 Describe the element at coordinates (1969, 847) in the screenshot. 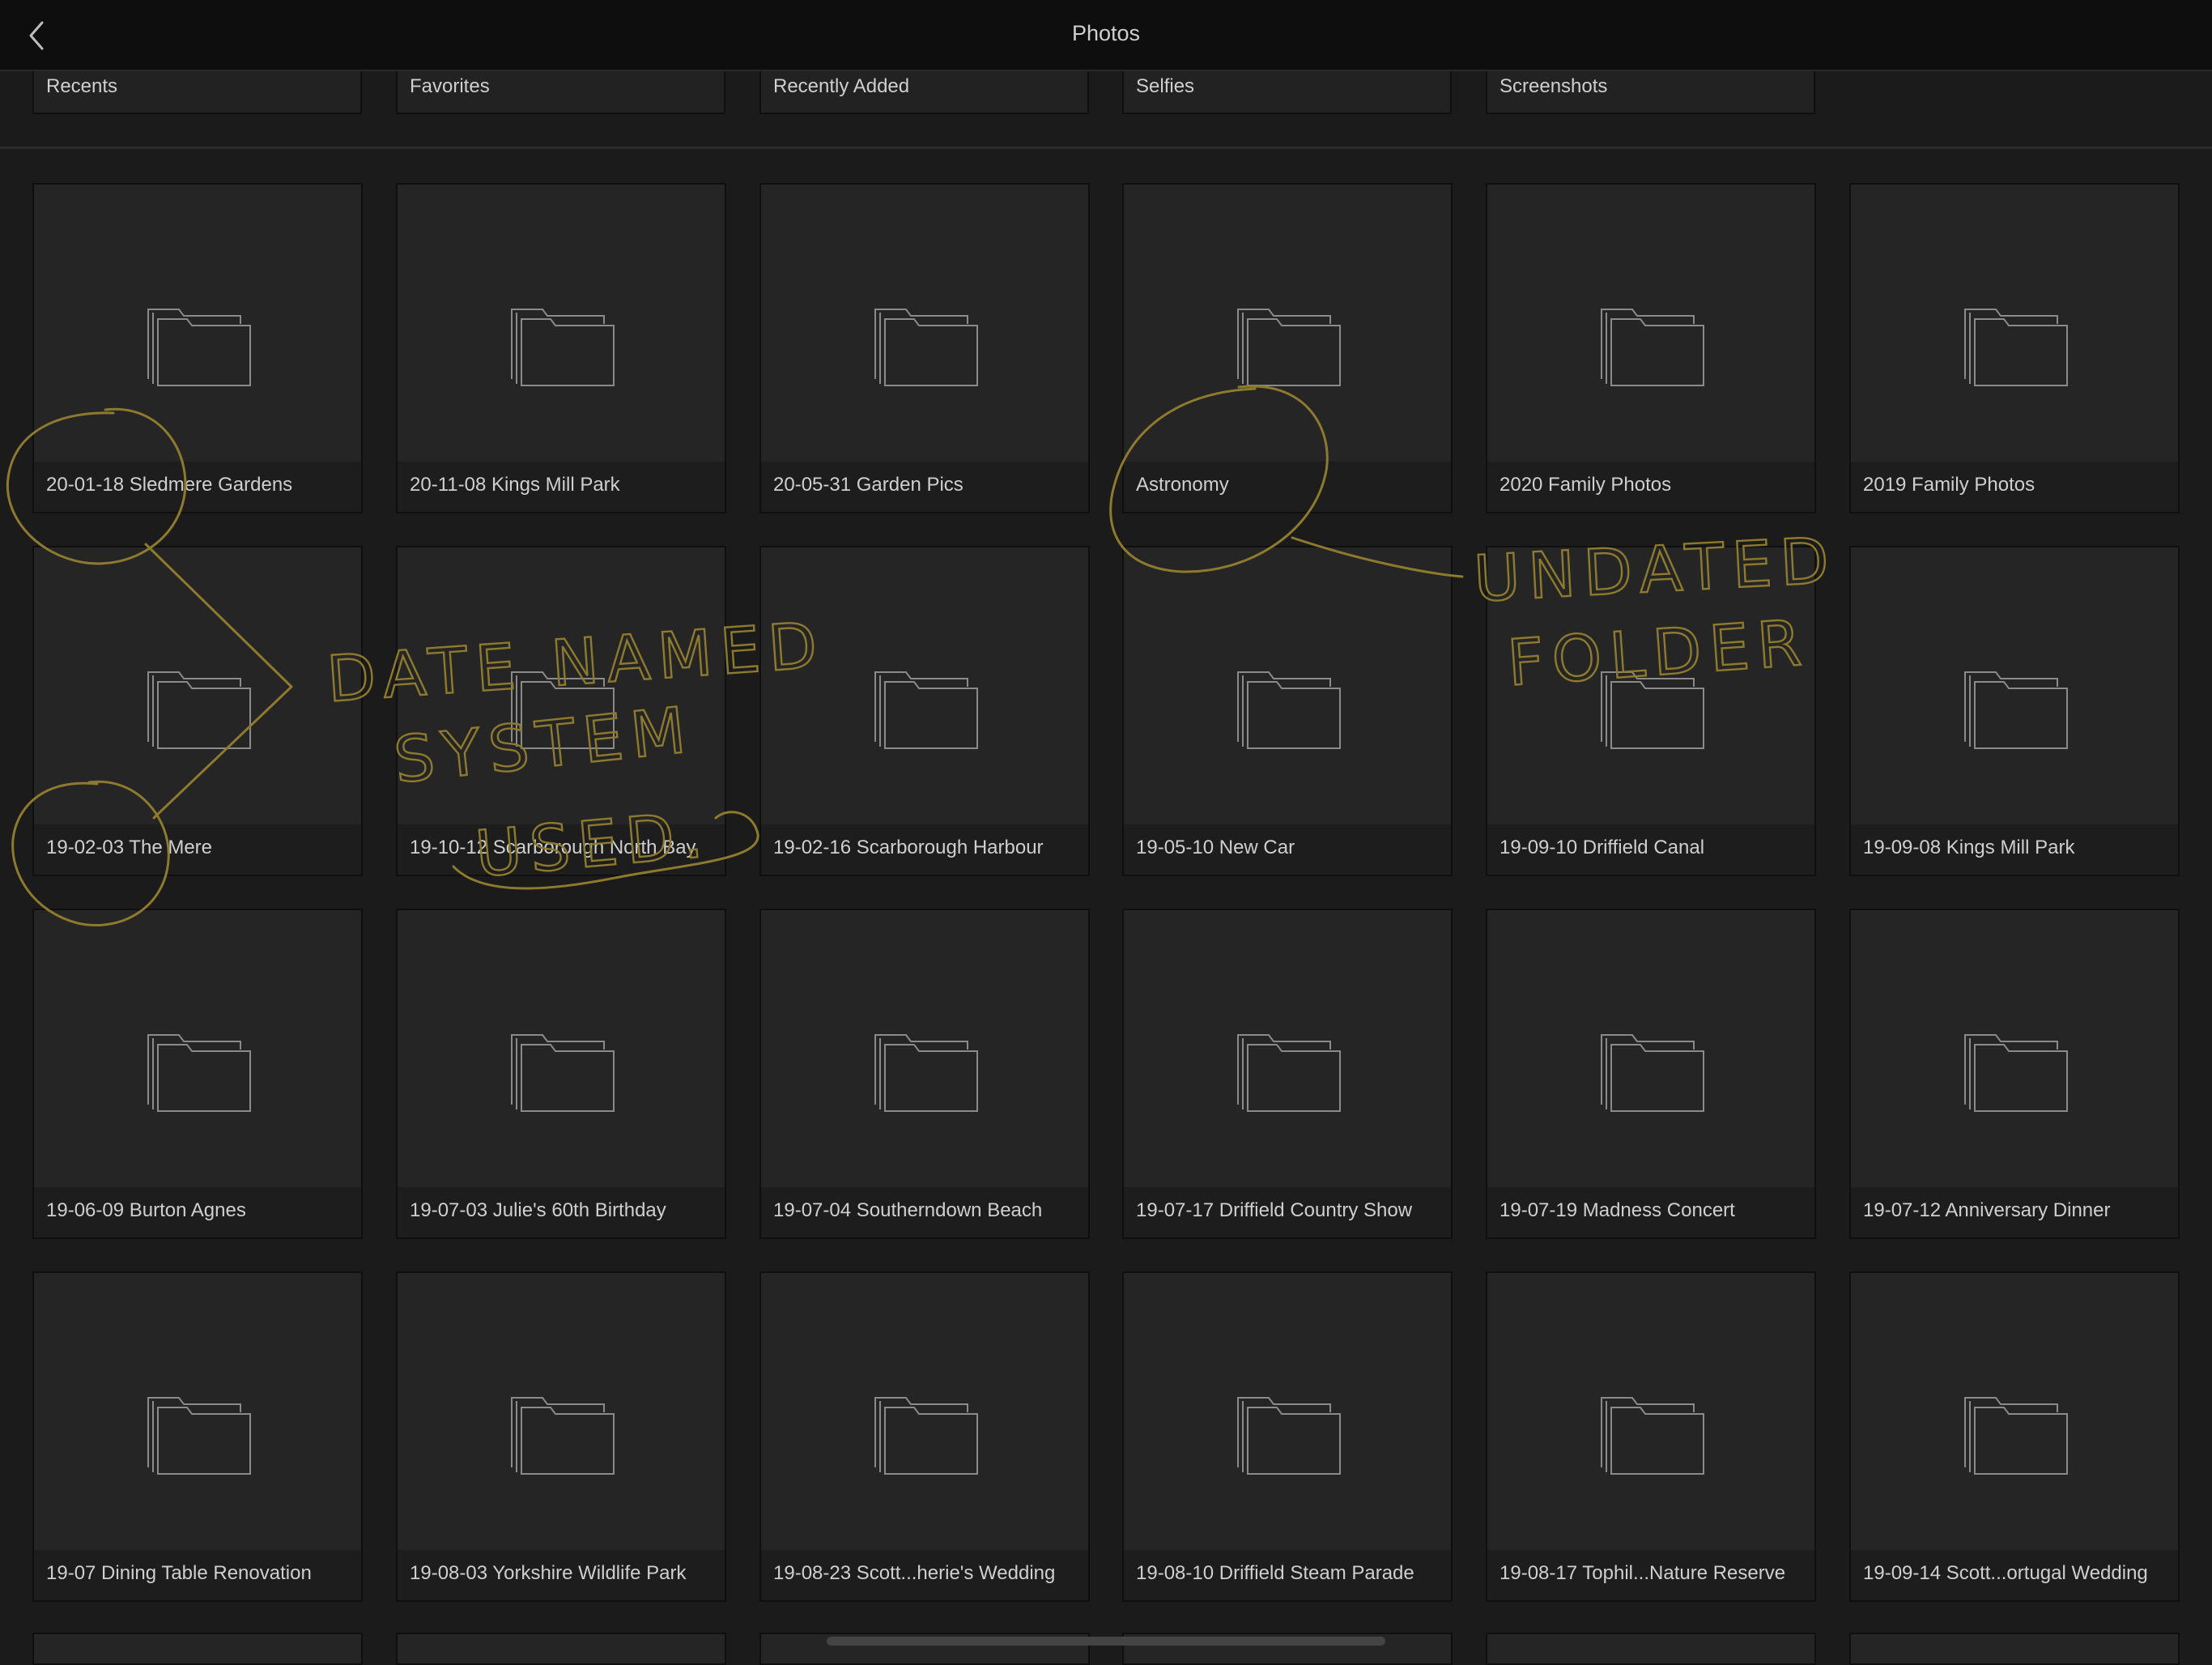

I see `folder-label: 19-09-08 Kings Mill Park` at that location.